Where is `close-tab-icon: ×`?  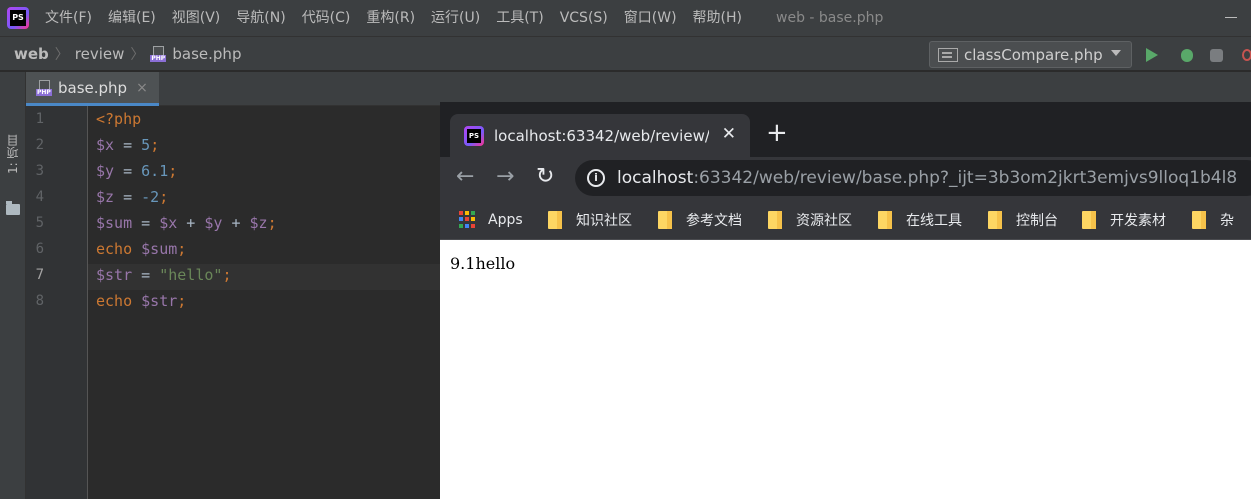
close-tab-icon: × is located at coordinates (142, 88).